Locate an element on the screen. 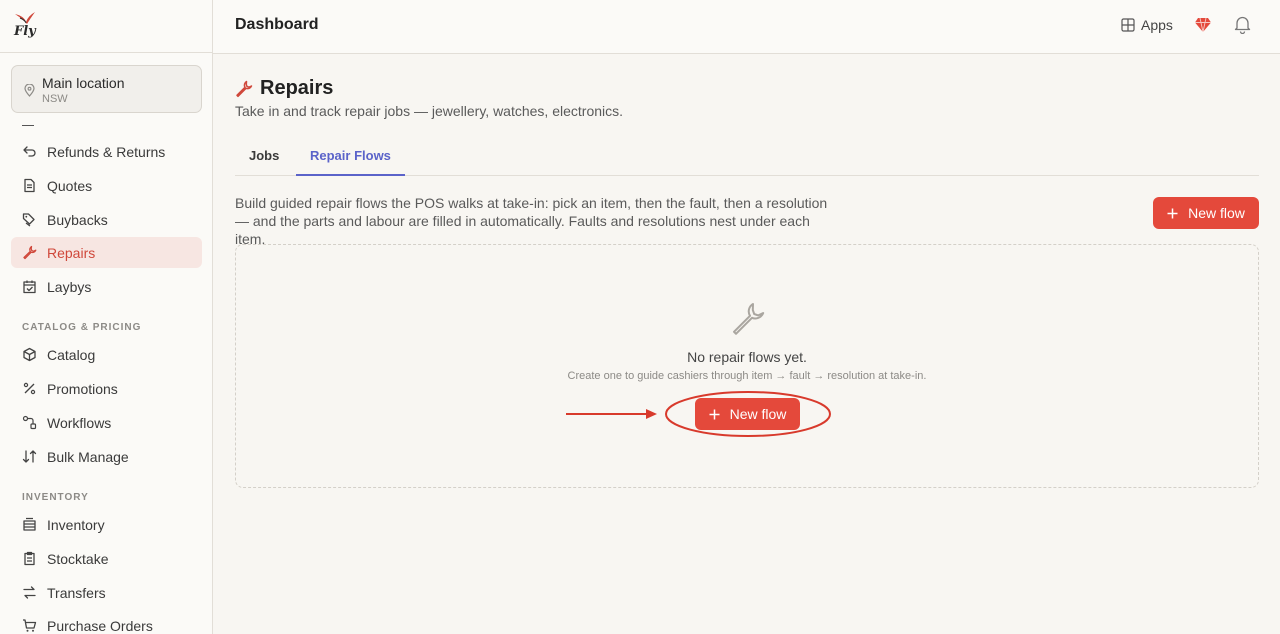 The image size is (1280, 634). sidebar-item-inventory: Inventory is located at coordinates (106, 524).